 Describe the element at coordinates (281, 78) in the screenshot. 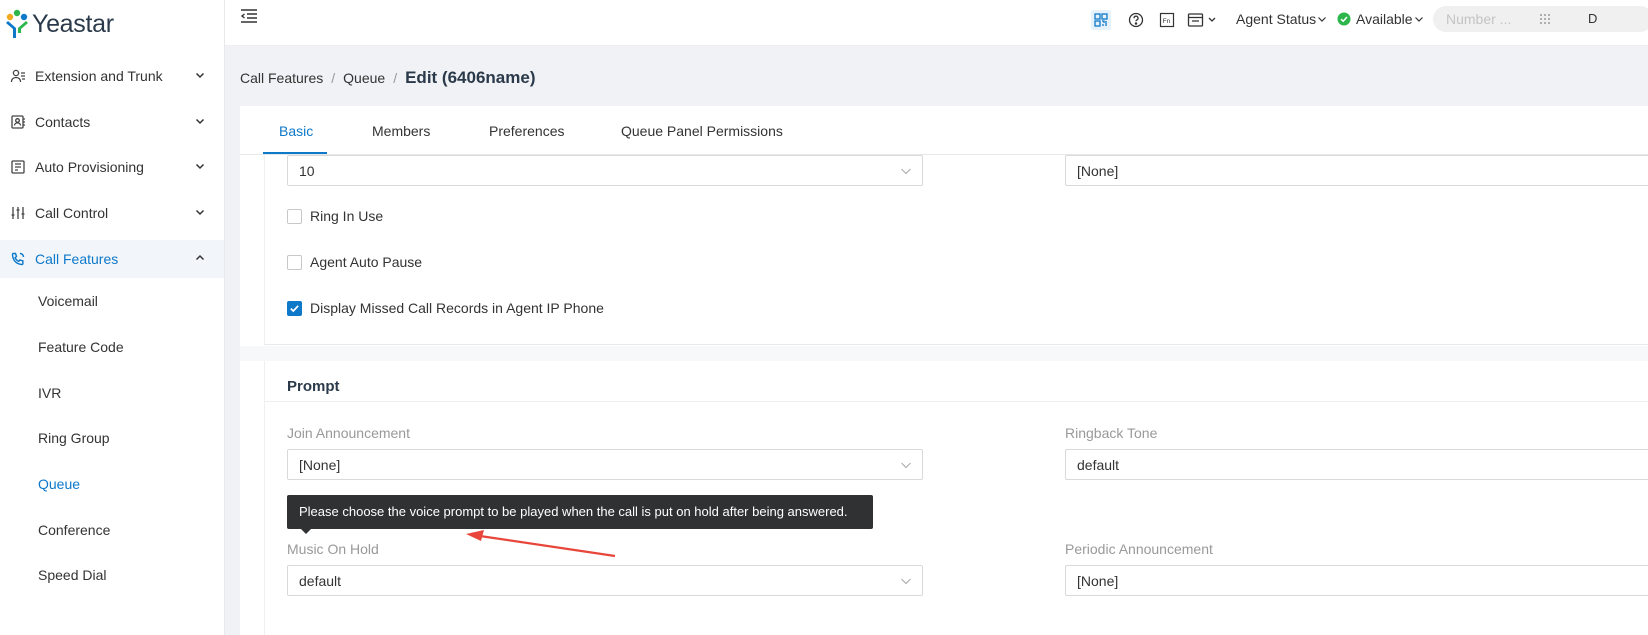

I see `breadcrumb-call-features: Call Features` at that location.